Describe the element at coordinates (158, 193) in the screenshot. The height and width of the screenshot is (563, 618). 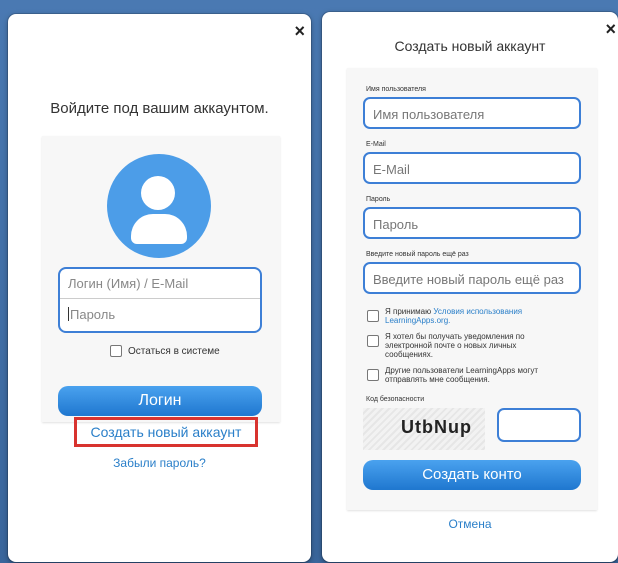
I see `avatar-head` at that location.